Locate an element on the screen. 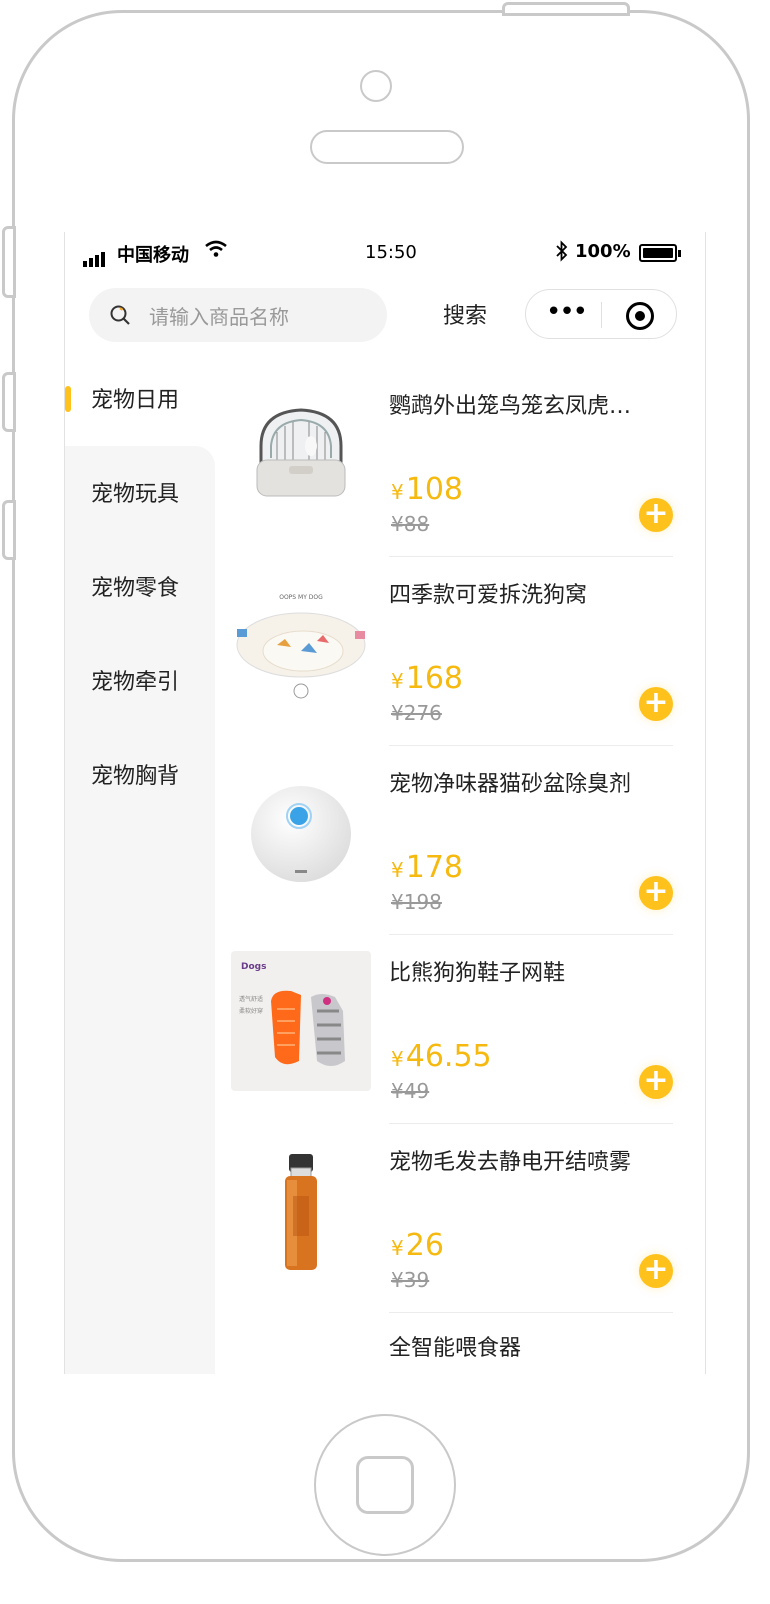  status-bar: 中国移动 15:50 100% is located at coordinates (385, 254).